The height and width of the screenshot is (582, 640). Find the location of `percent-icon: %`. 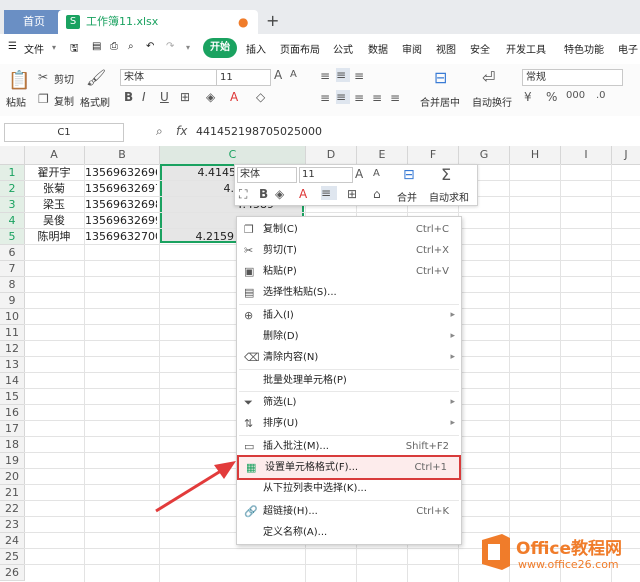

percent-icon: % is located at coordinates (551, 97).